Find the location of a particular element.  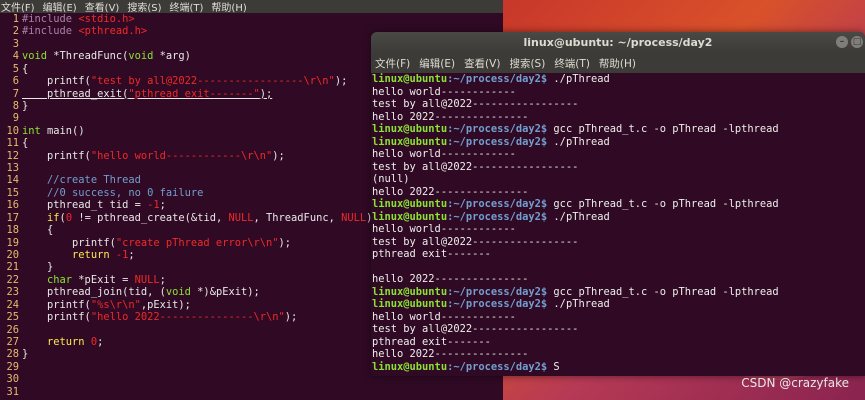

window-controls: – □ is located at coordinates (849, 42).